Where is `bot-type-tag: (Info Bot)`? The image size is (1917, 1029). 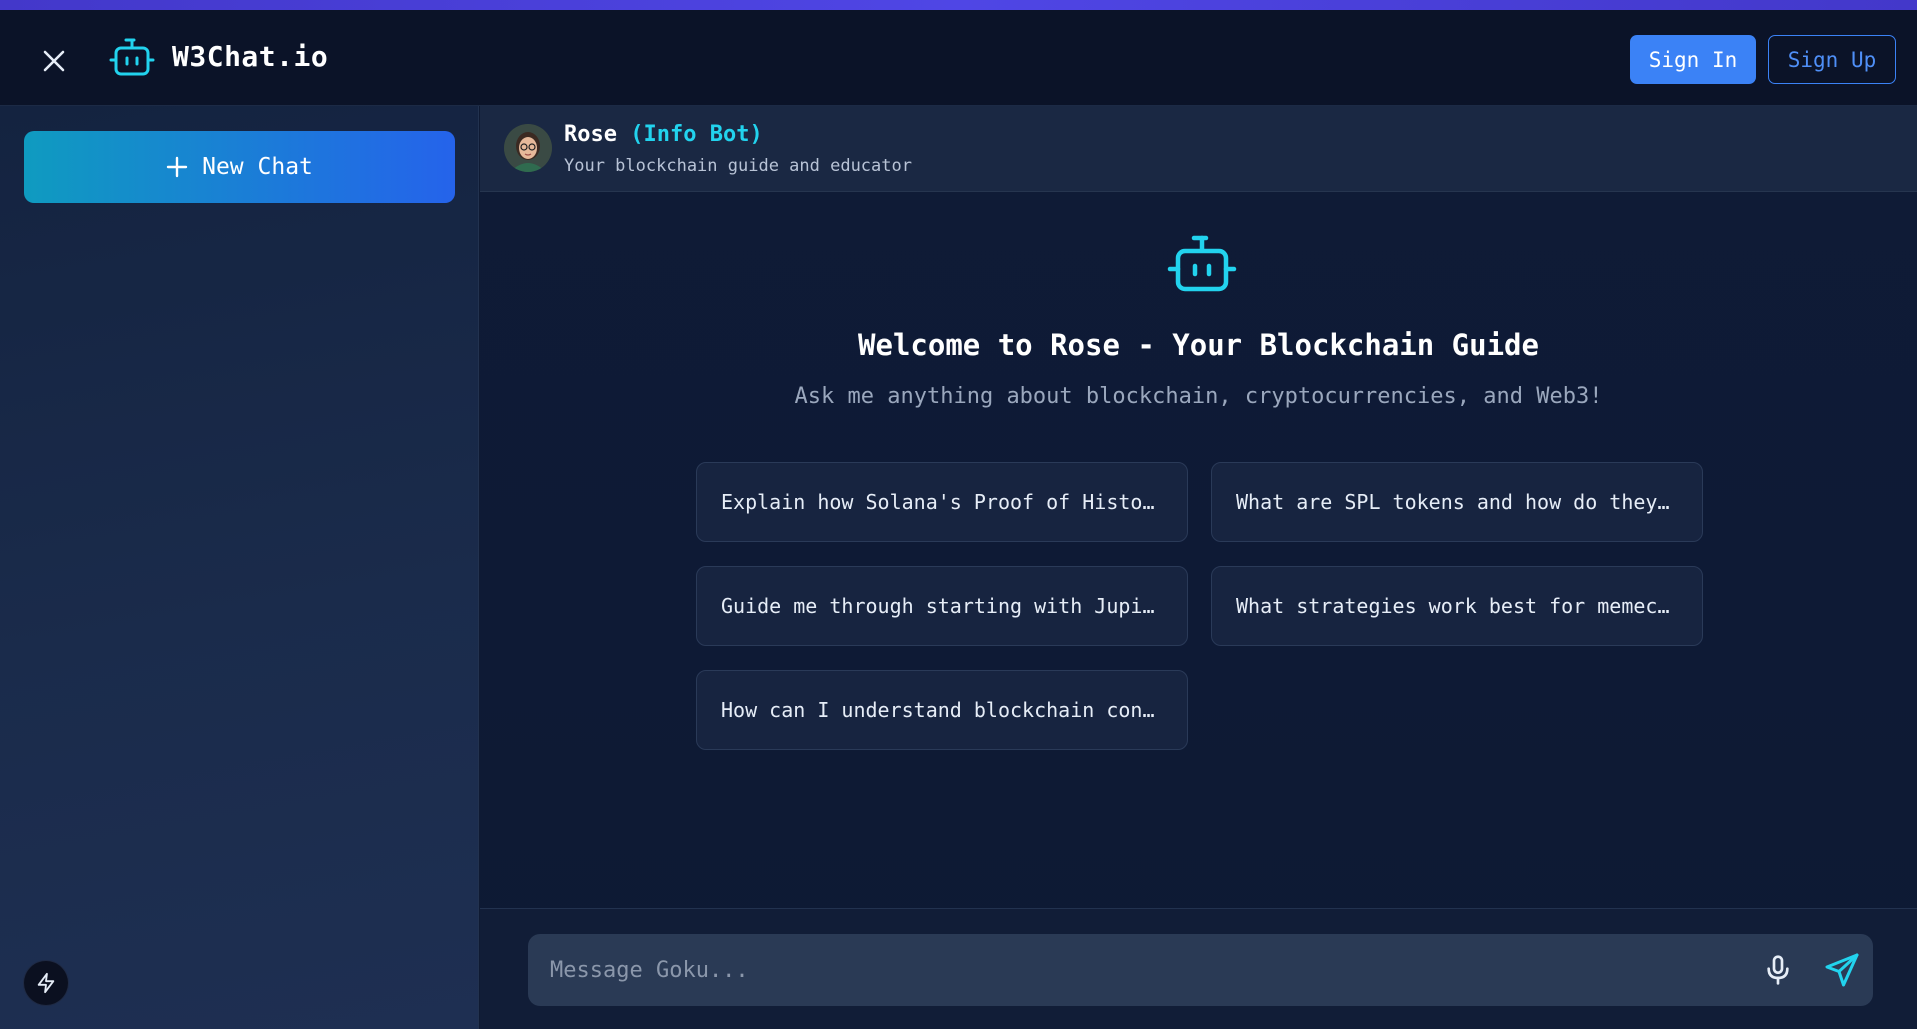 bot-type-tag: (Info Bot) is located at coordinates (696, 134).